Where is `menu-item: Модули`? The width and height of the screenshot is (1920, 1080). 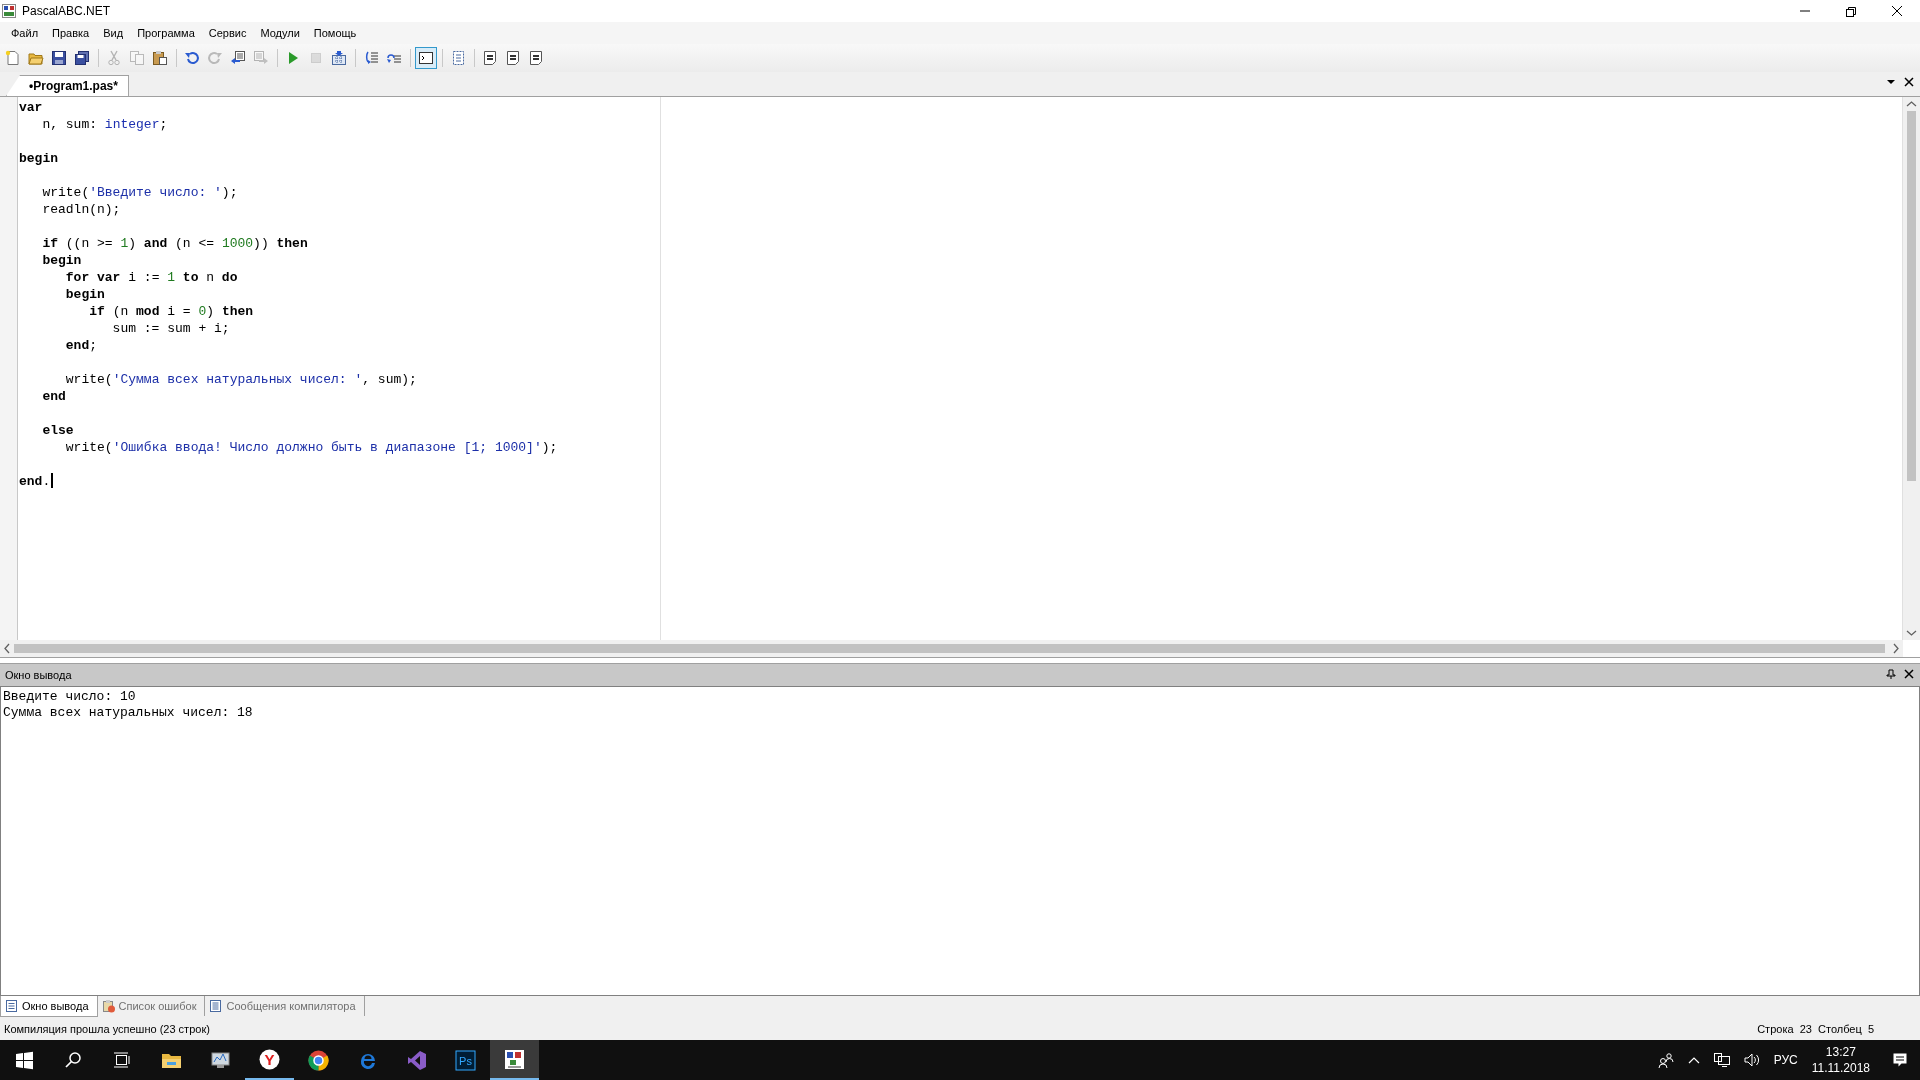
menu-item: Модули is located at coordinates (280, 33).